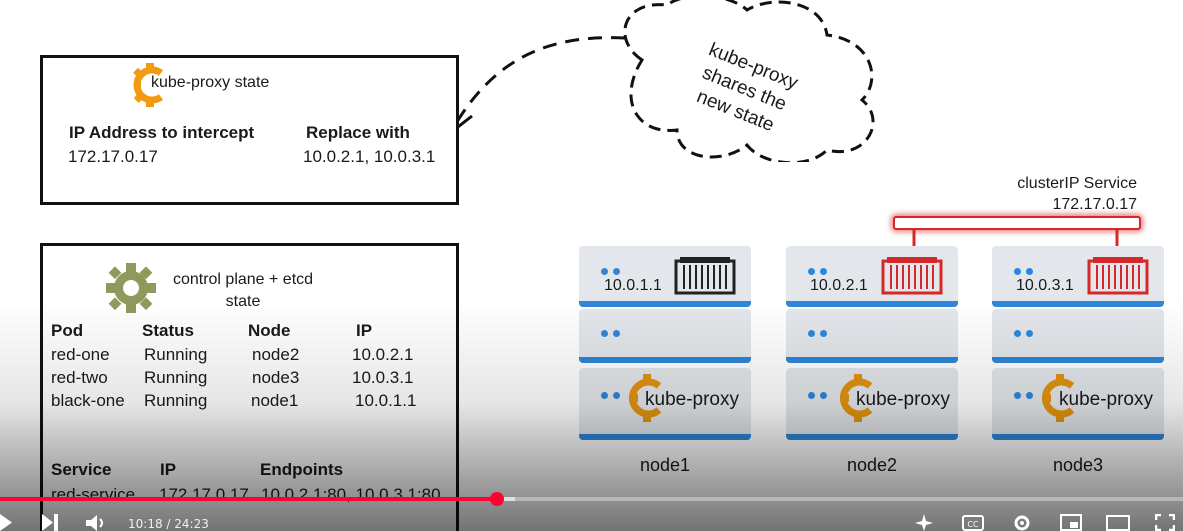 The image size is (1183, 531). Describe the element at coordinates (131, 288) in the screenshot. I see `etcd-gear-icon` at that location.